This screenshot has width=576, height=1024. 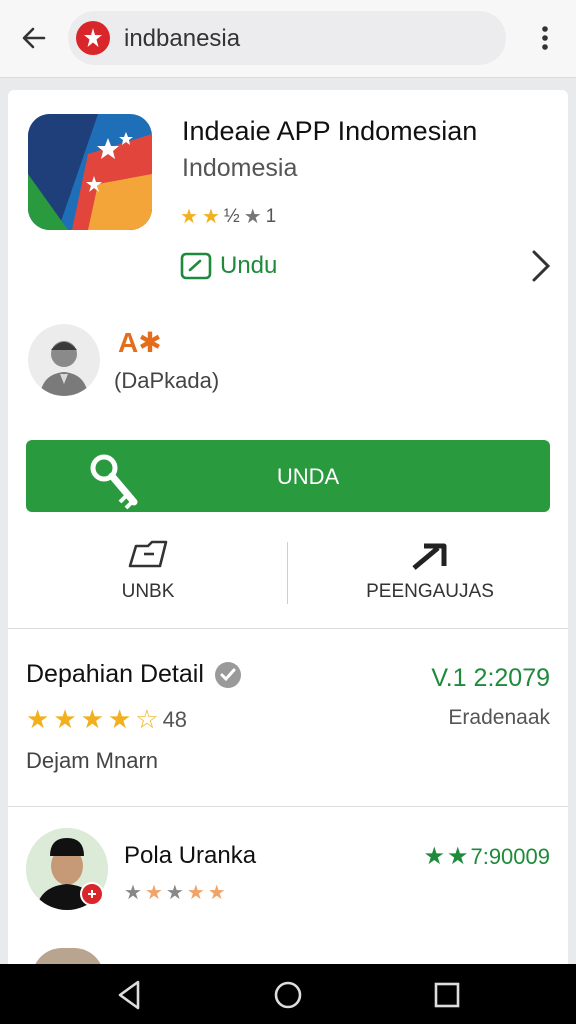 I want to click on install-button: UNDA, so click(x=288, y=476).